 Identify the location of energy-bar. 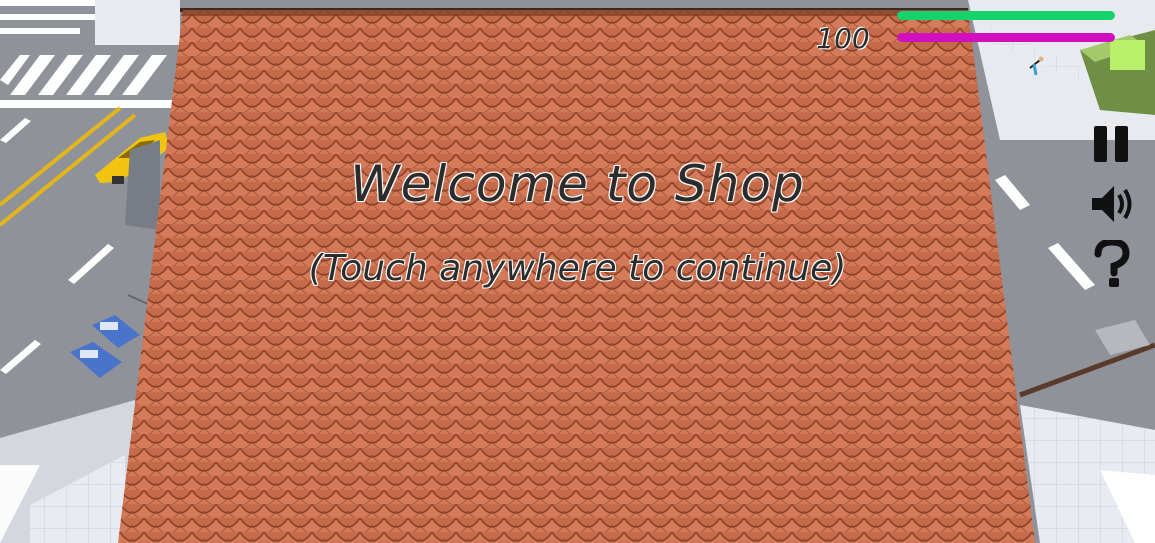
(1006, 37).